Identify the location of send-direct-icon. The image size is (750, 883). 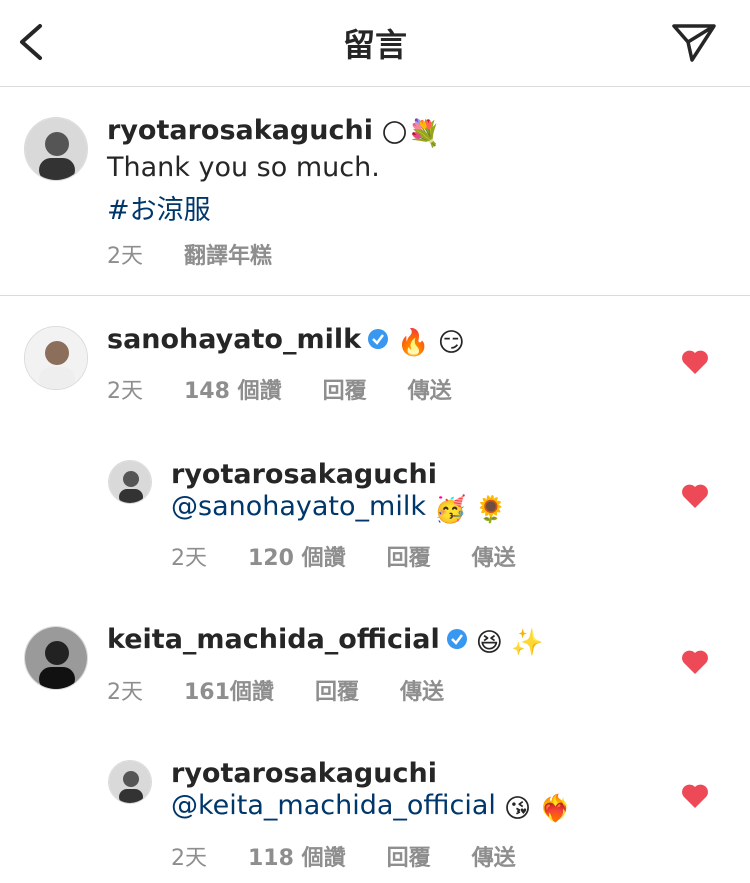
(694, 42).